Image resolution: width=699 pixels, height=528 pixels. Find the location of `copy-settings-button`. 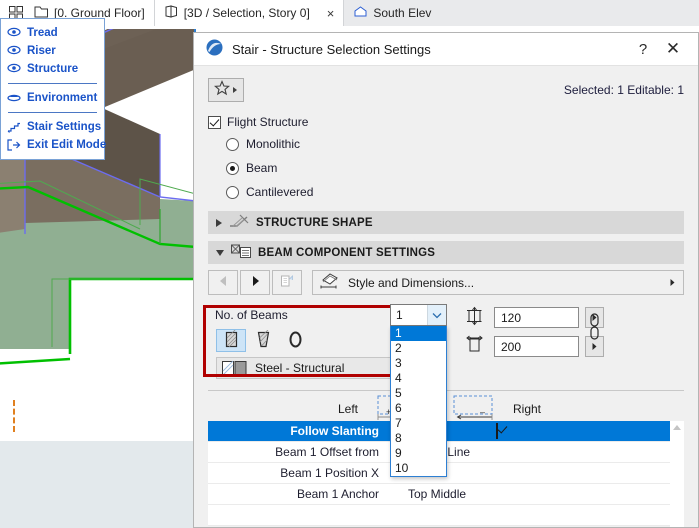

copy-settings-button is located at coordinates (287, 282).